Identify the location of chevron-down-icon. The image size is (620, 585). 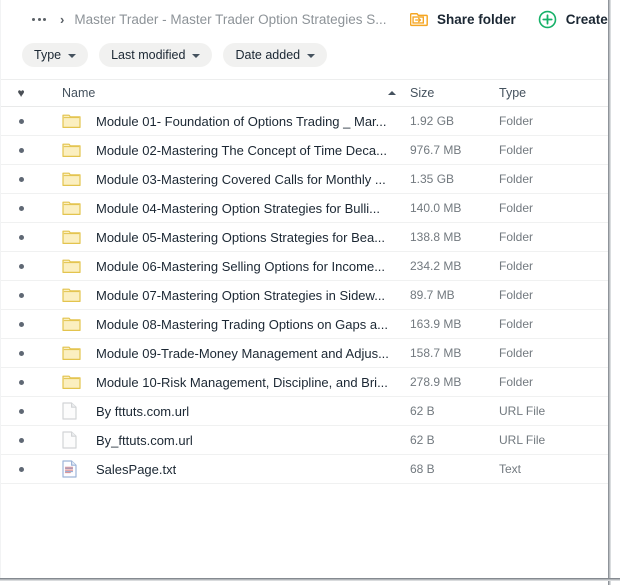
(311, 55).